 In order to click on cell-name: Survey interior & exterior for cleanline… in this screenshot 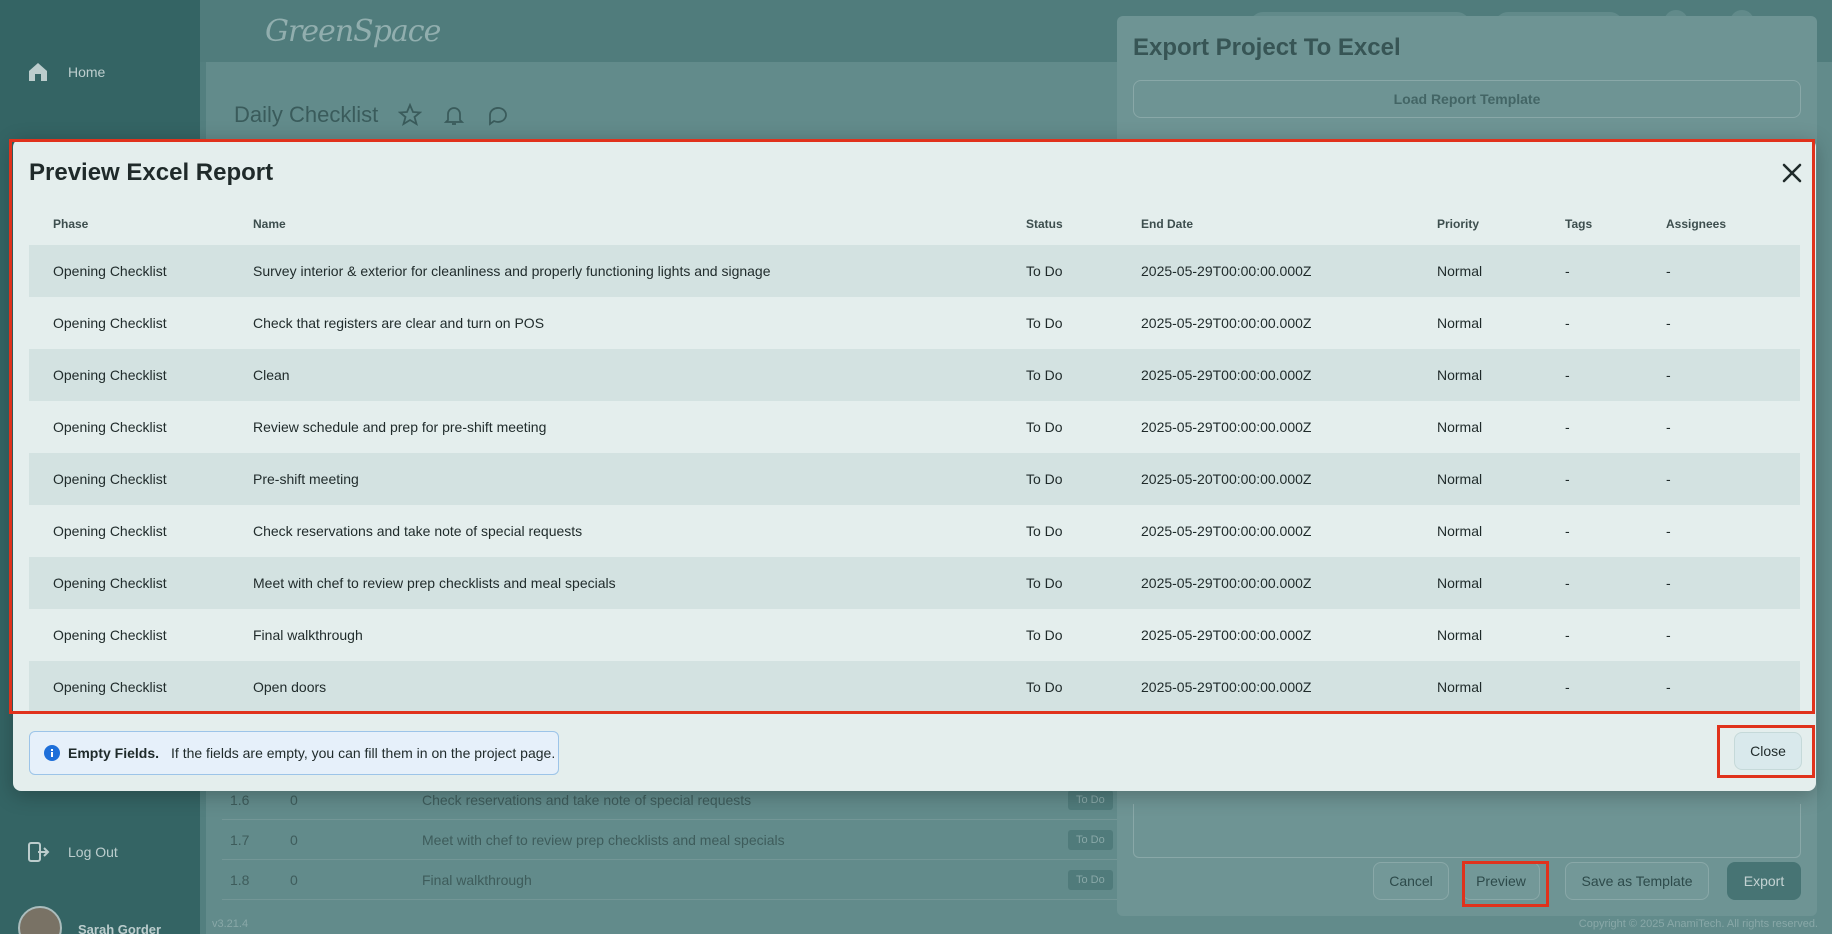, I will do `click(512, 271)`.